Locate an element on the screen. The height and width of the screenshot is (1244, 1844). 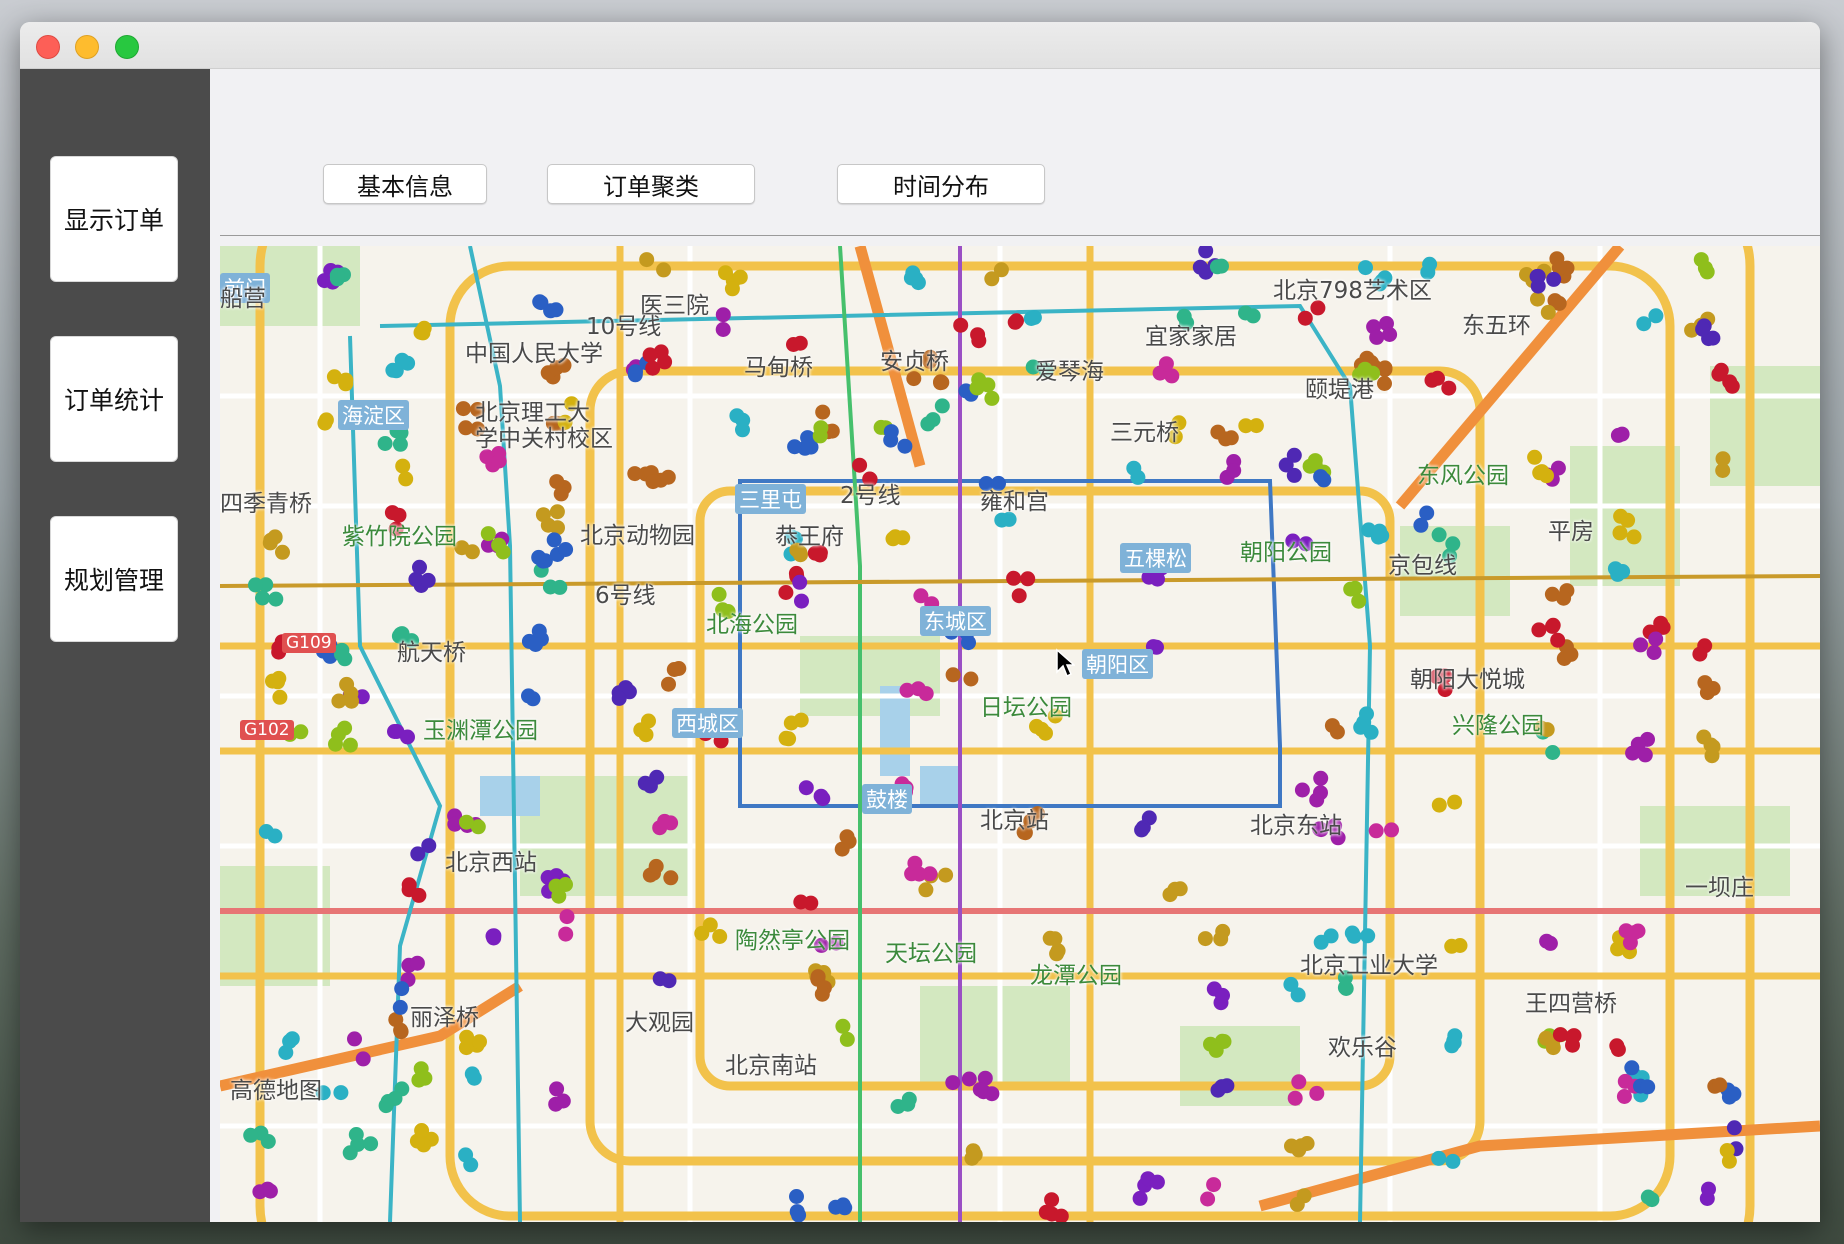
tab-time-distribution: 时间分布 is located at coordinates (941, 184).